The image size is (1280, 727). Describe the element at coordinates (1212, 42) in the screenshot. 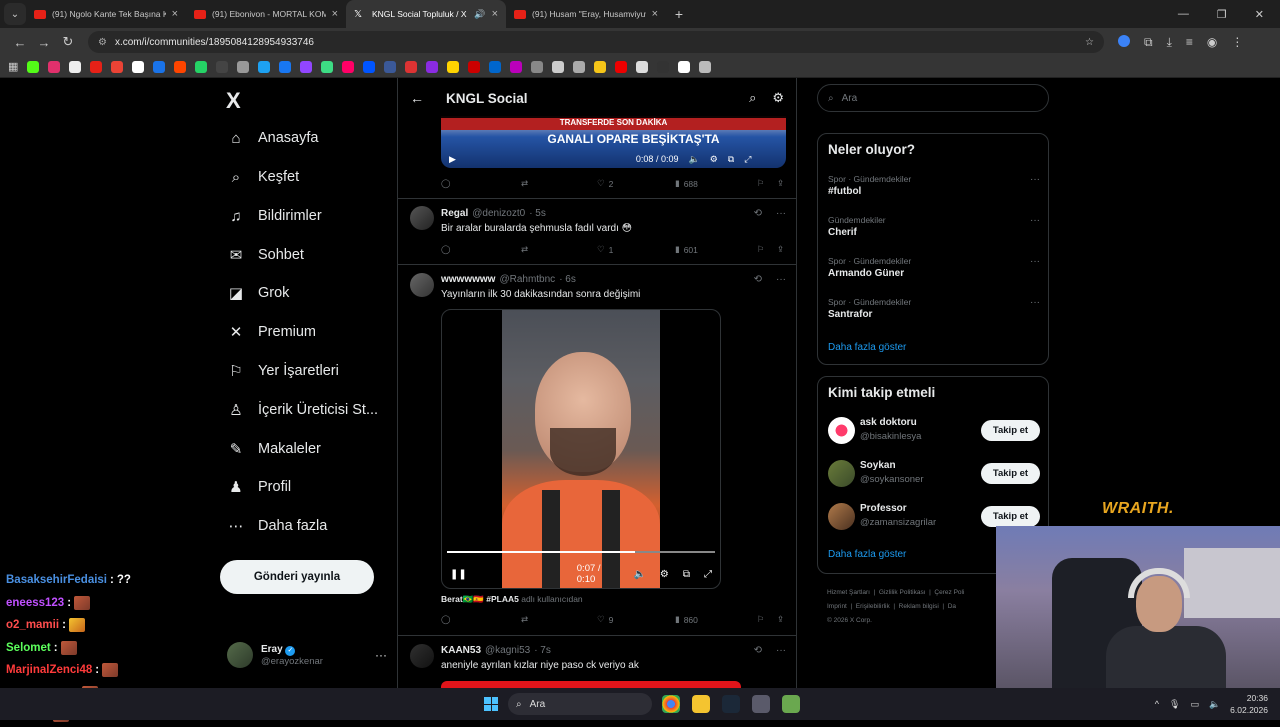

I see `profile-avatar-icon: ◉` at that location.